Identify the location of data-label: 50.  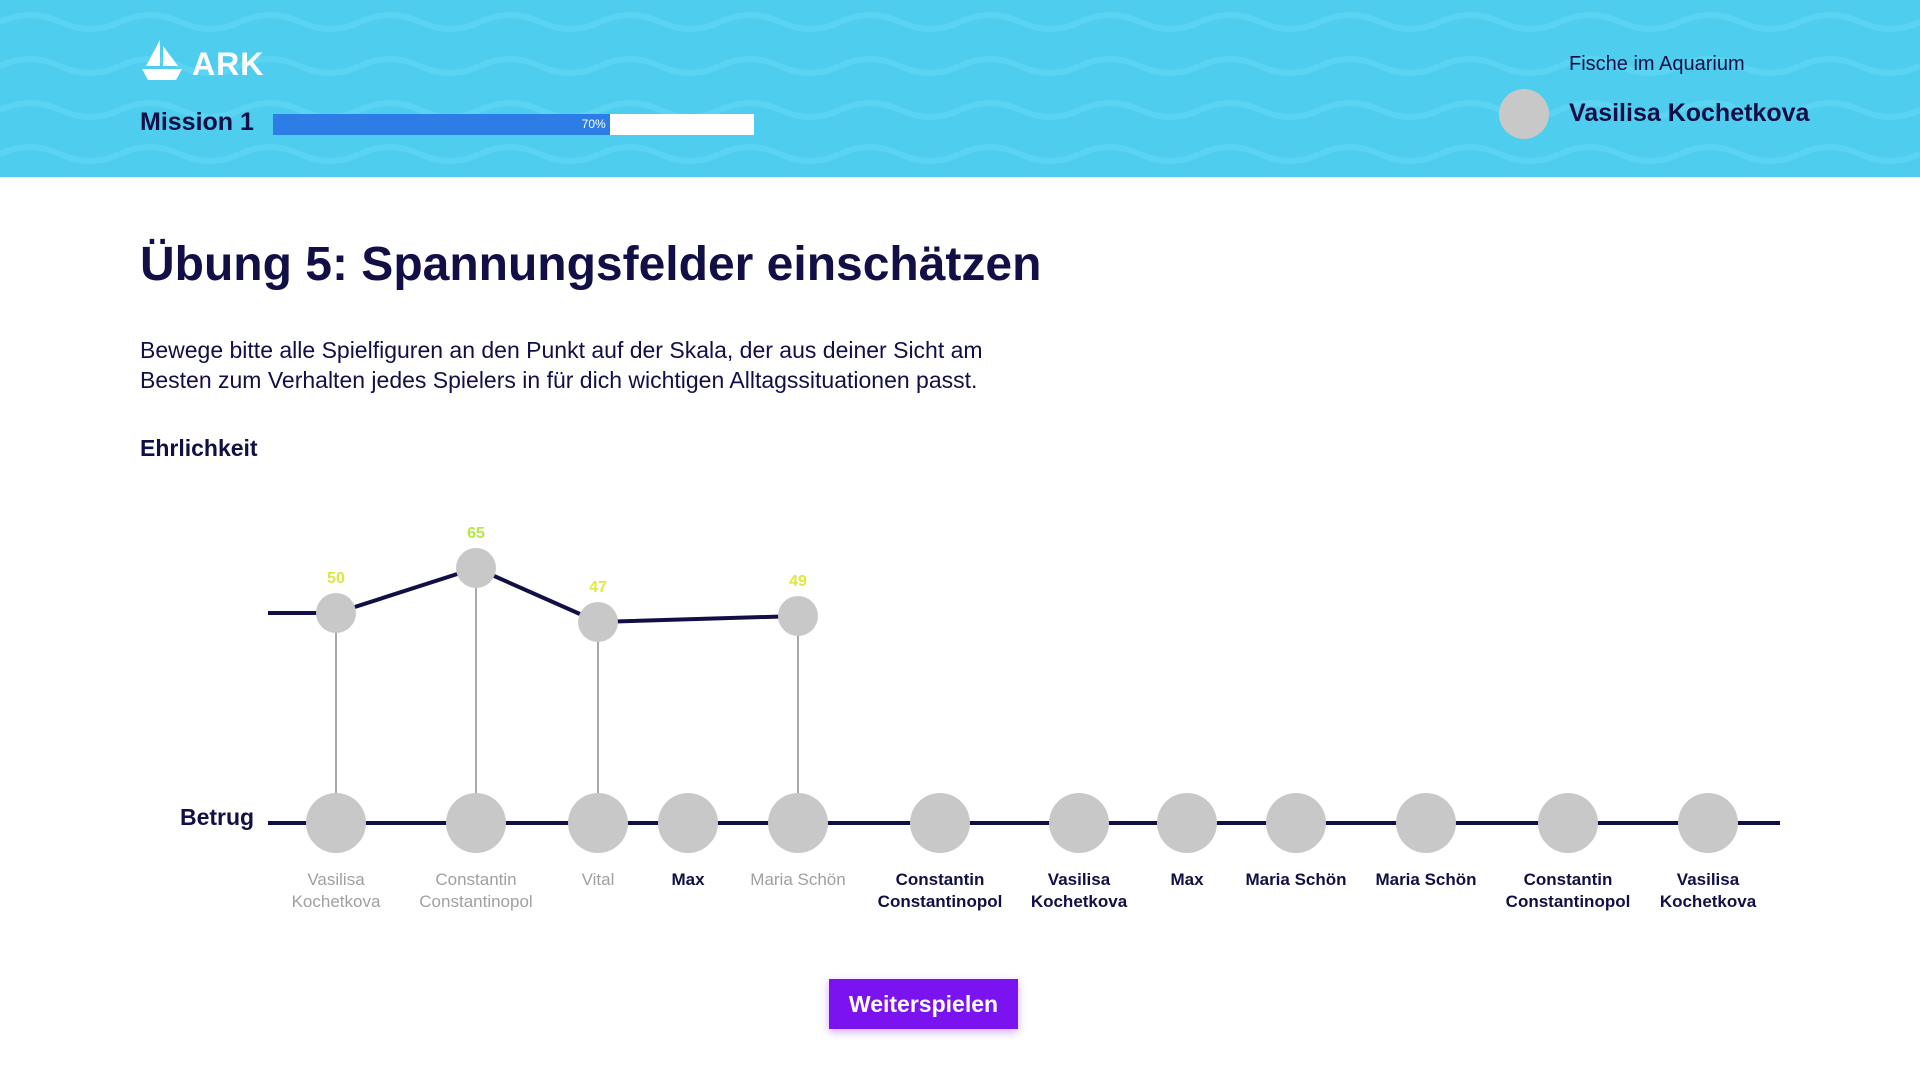
(336, 578).